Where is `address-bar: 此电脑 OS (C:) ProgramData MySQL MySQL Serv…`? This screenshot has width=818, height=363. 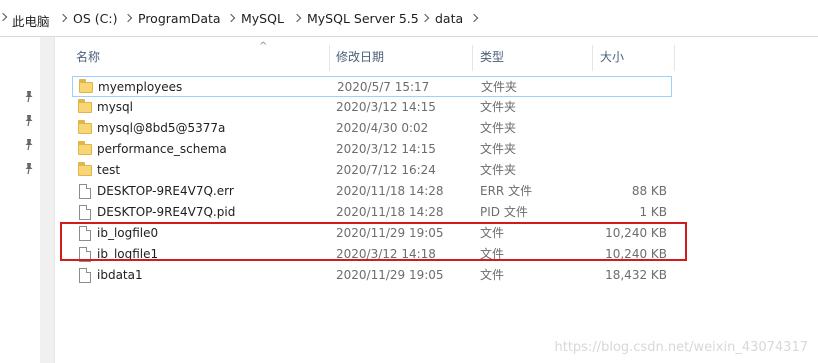
address-bar: 此电脑 OS (C:) ProgramData MySQL MySQL Serv… is located at coordinates (409, 18).